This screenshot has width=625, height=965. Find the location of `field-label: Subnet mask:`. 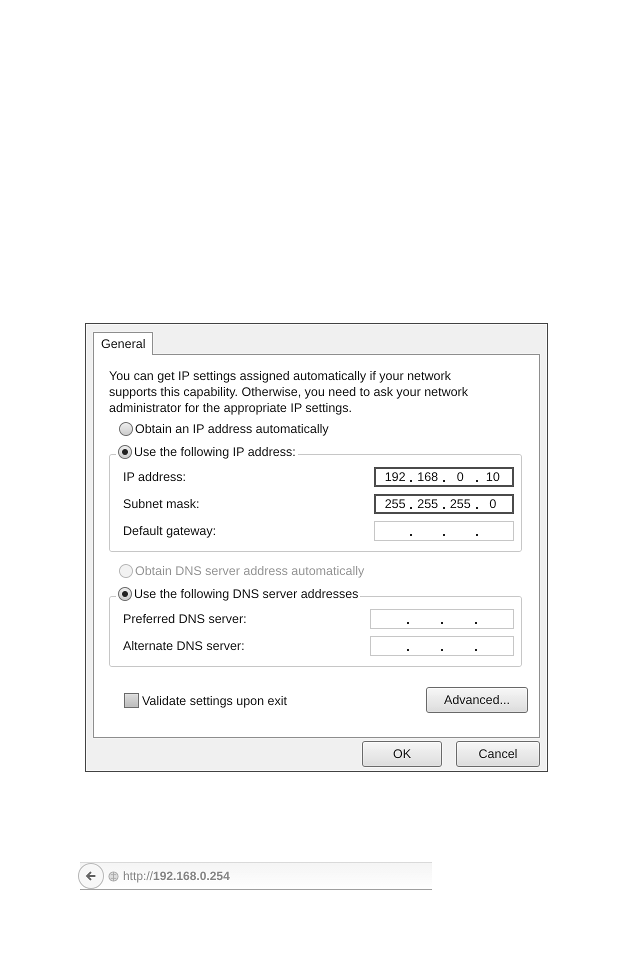

field-label: Subnet mask: is located at coordinates (161, 503).